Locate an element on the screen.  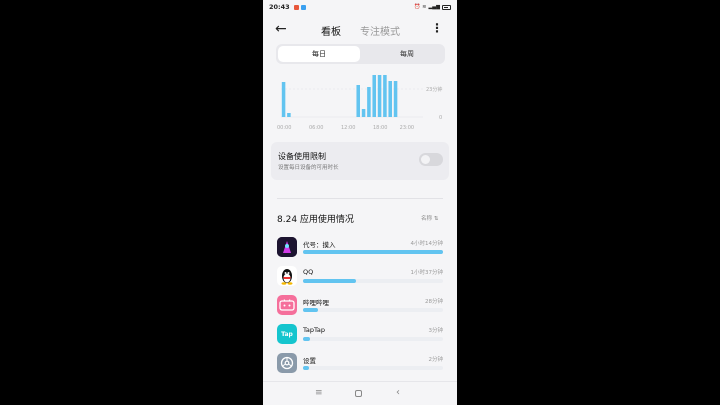
app-usage-time: 3分钟 is located at coordinates (436, 331).